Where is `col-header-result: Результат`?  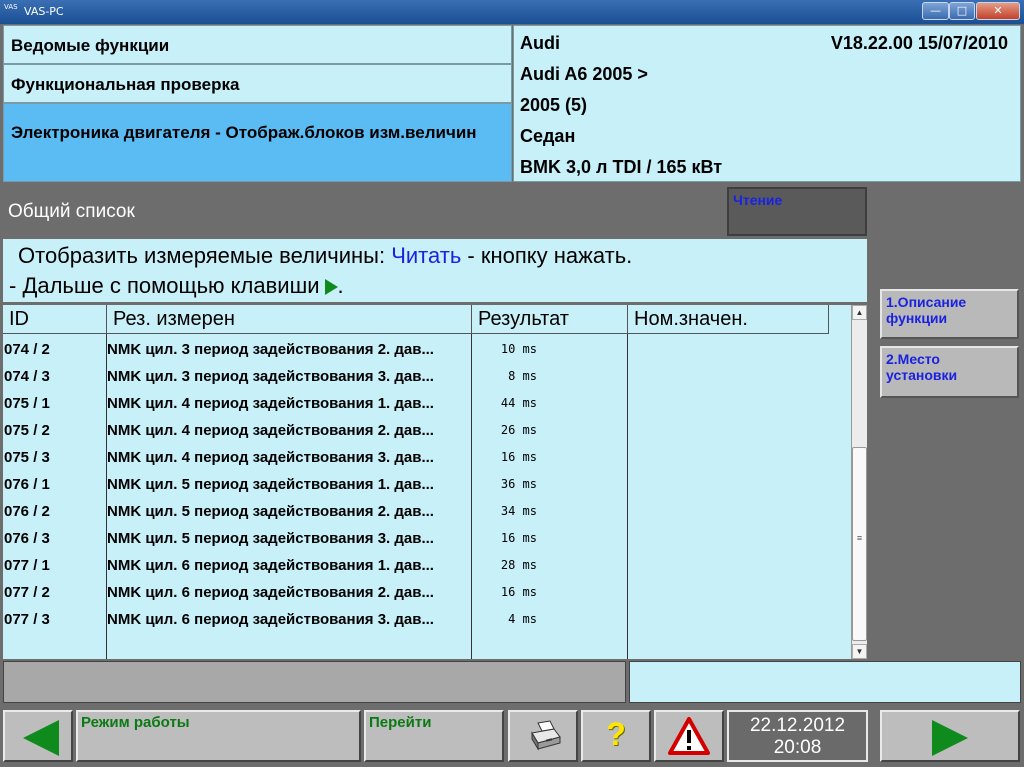
col-header-result: Результат is located at coordinates (550, 319).